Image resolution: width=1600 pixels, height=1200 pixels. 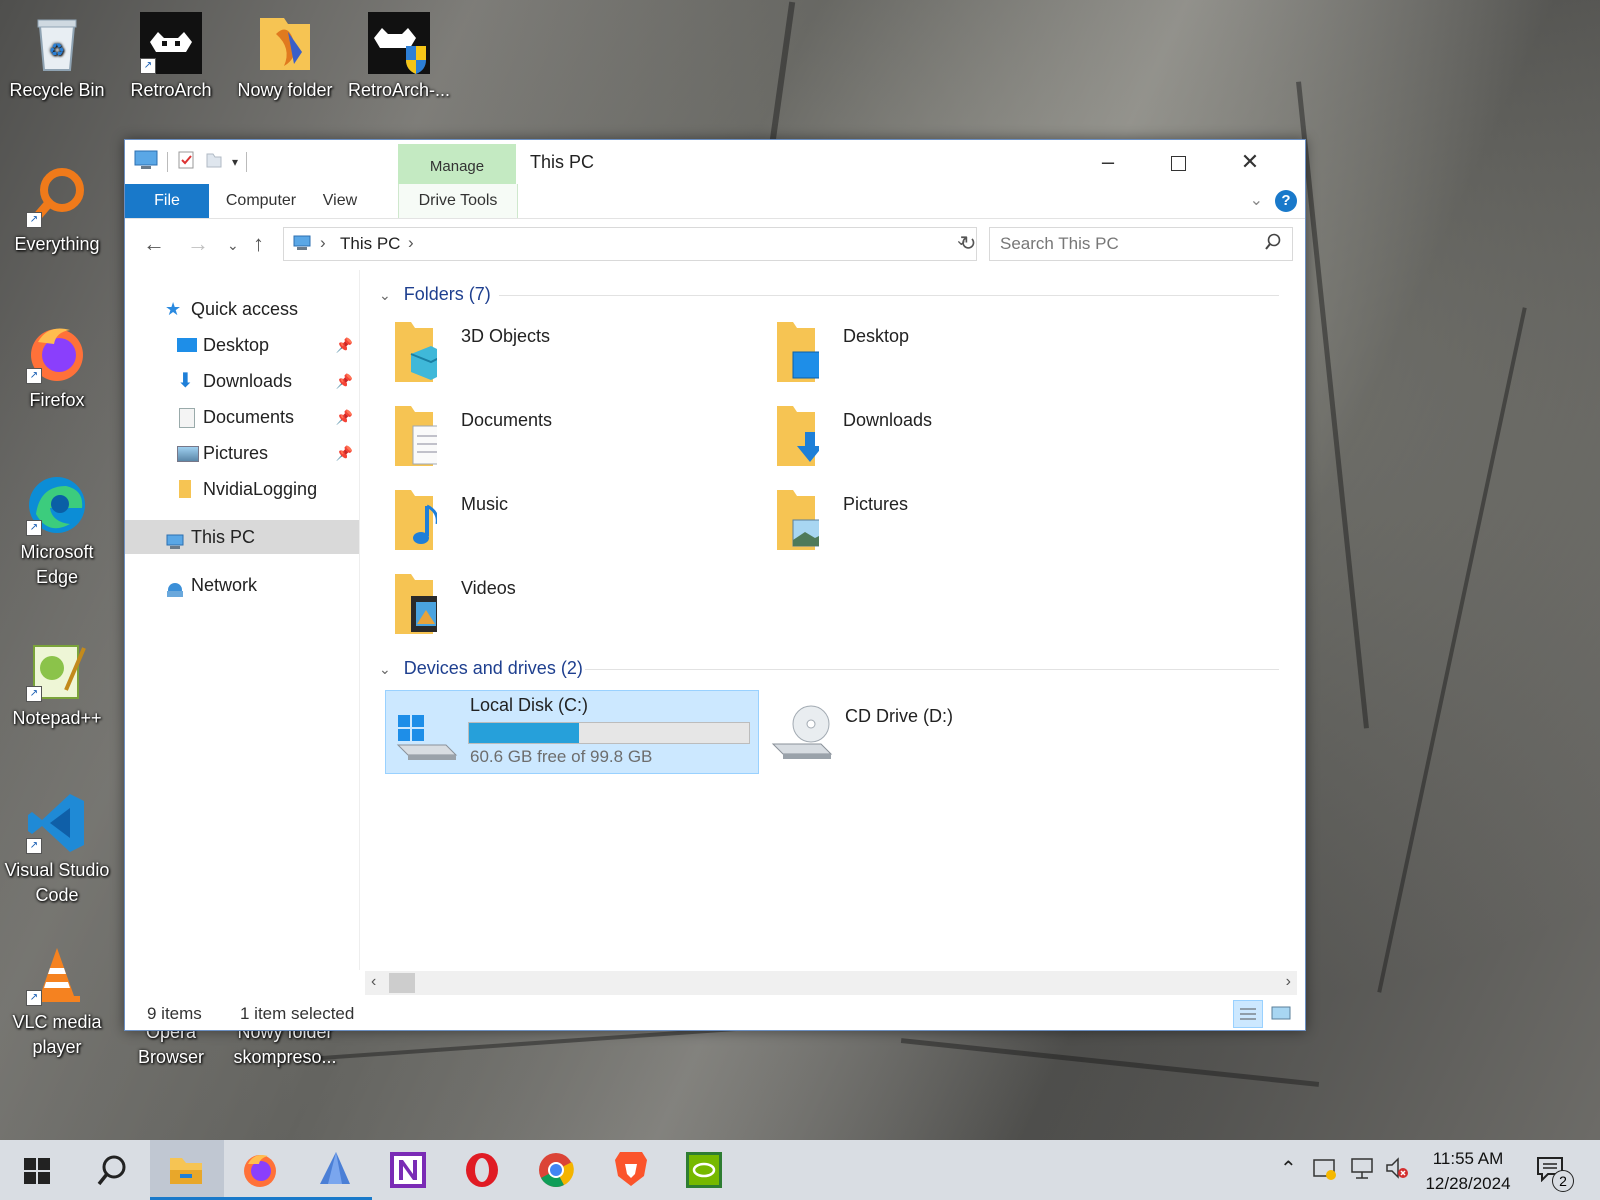 I want to click on nav-item-documents: Documents 📌, so click(x=242, y=417).